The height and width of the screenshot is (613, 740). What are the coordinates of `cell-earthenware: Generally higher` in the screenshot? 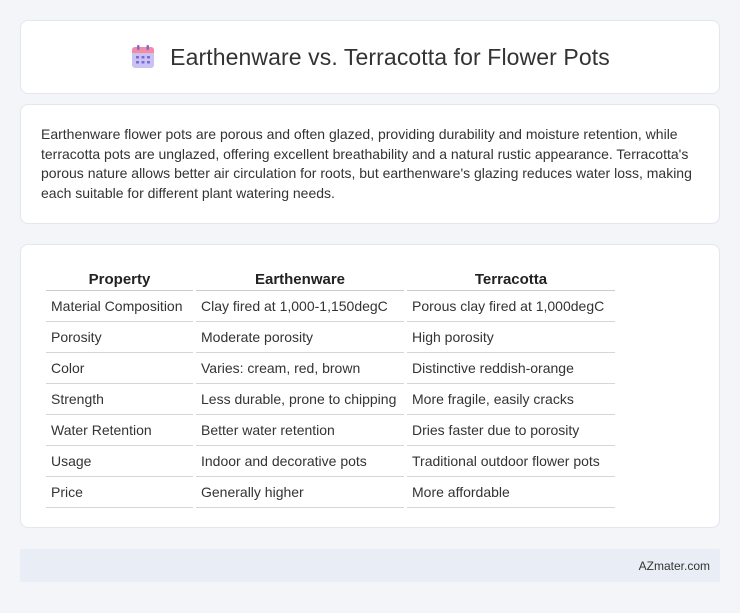 It's located at (300, 492).